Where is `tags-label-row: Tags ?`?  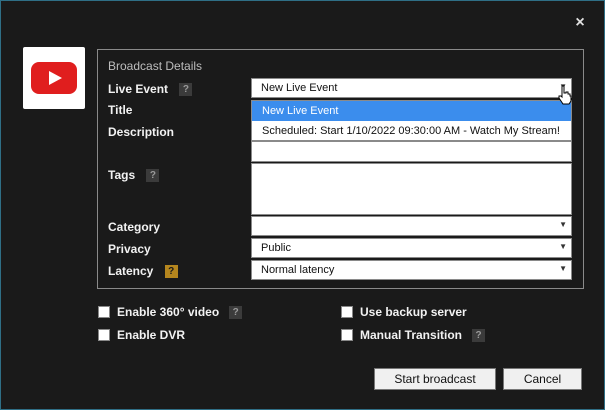 tags-label-row: Tags ? is located at coordinates (134, 175).